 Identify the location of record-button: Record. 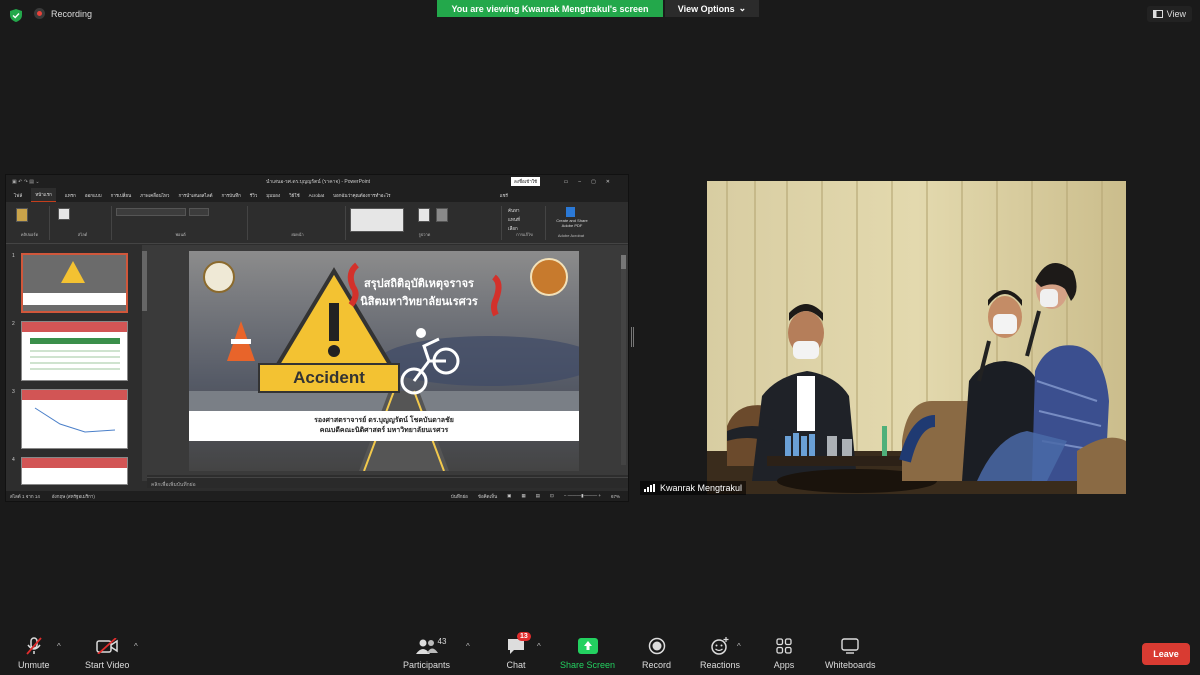
(656, 653).